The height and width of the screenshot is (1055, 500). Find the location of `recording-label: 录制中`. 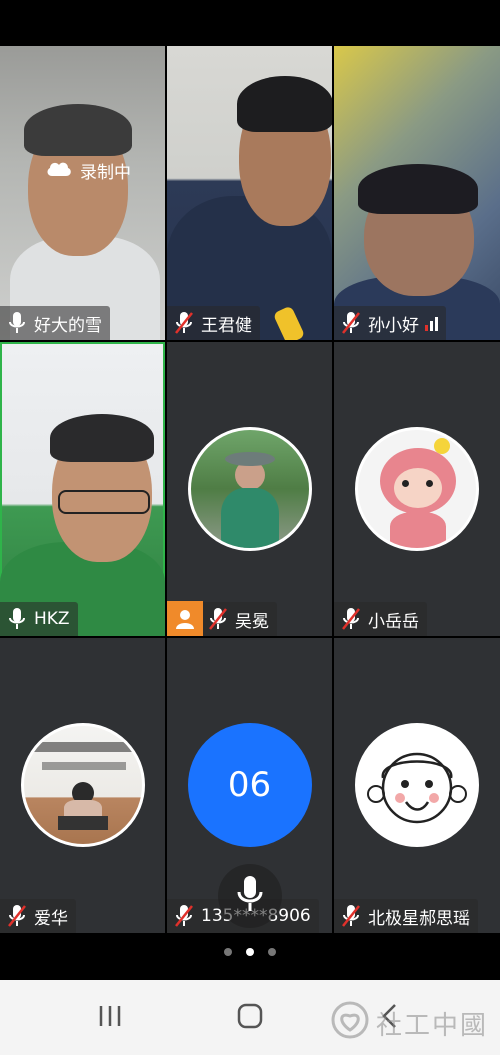

recording-label: 录制中 is located at coordinates (105, 173).